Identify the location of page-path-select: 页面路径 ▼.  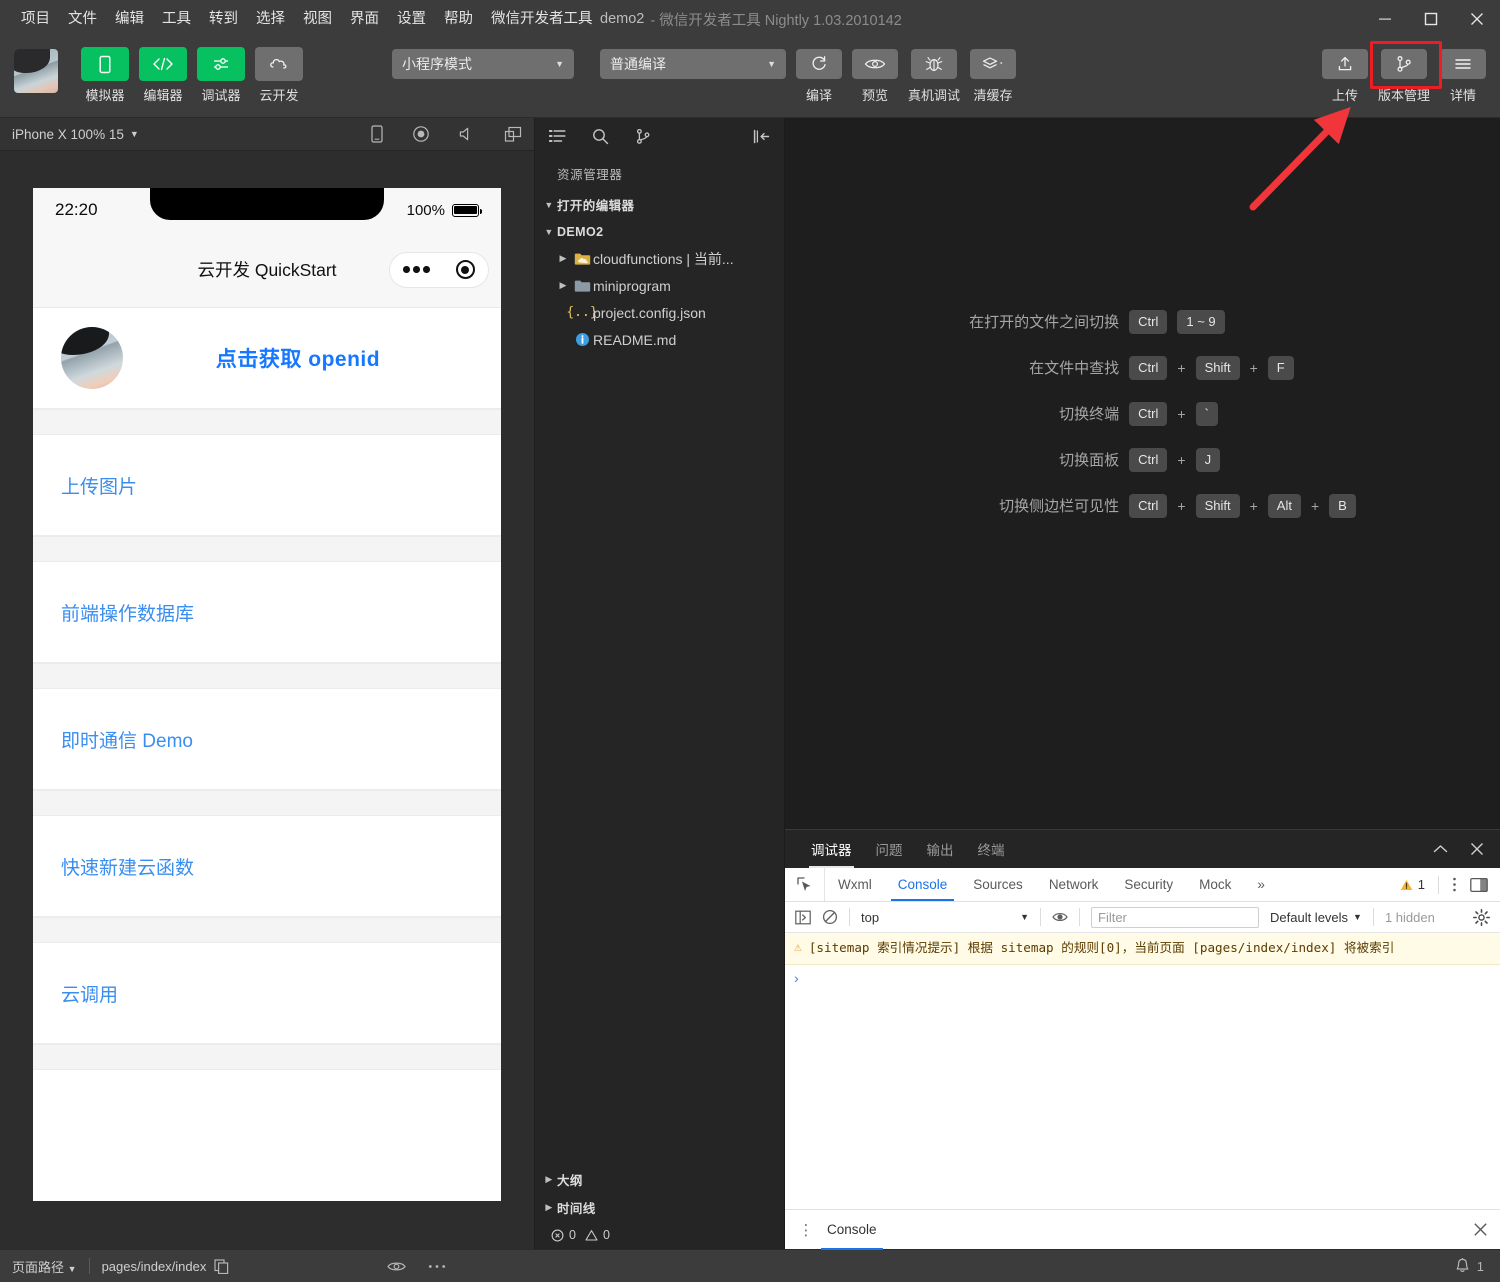
(44, 1266).